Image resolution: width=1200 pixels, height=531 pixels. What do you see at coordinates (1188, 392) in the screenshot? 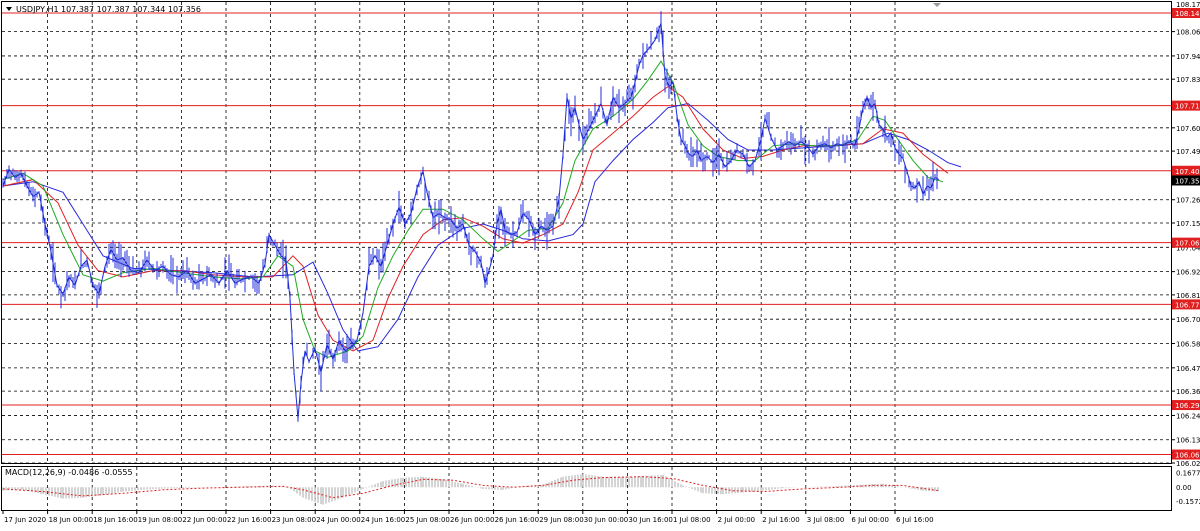
I see `price-axis-label: 106.360` at bounding box center [1188, 392].